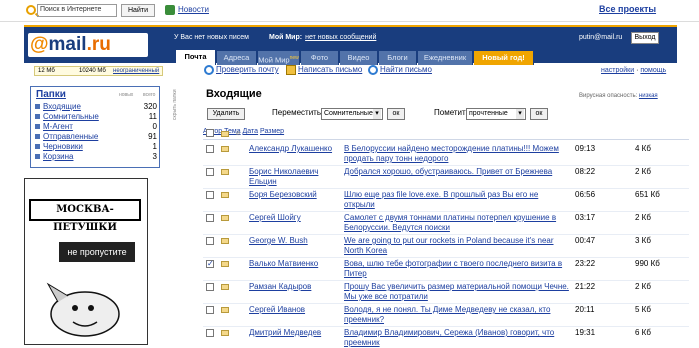 This screenshot has height=348, width=699. I want to click on row-author: Сергей Иванов, so click(277, 309).